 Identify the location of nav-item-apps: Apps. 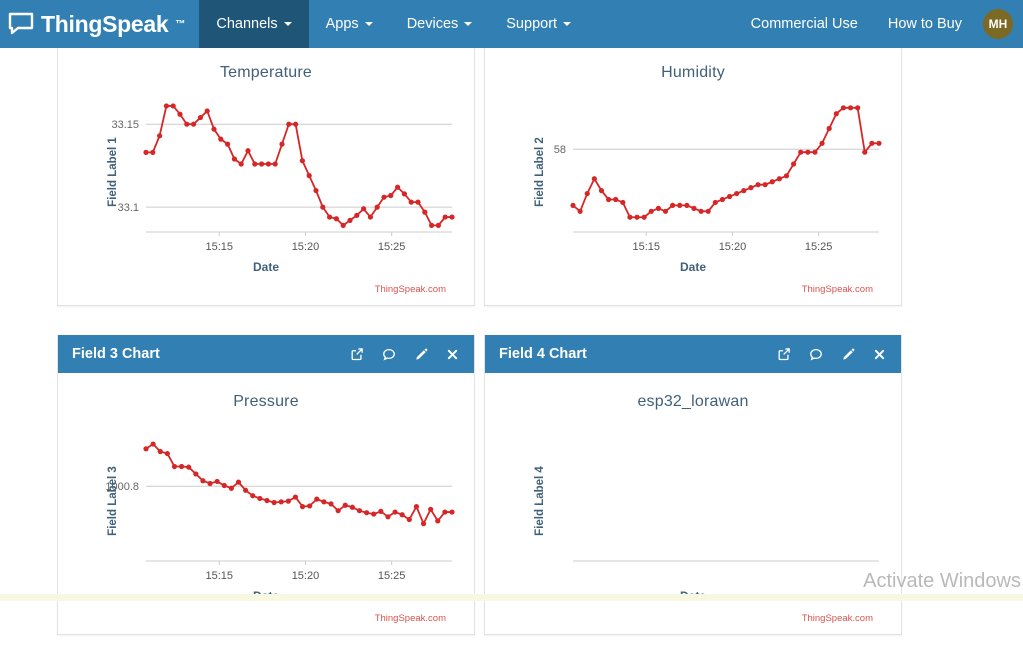
(349, 24).